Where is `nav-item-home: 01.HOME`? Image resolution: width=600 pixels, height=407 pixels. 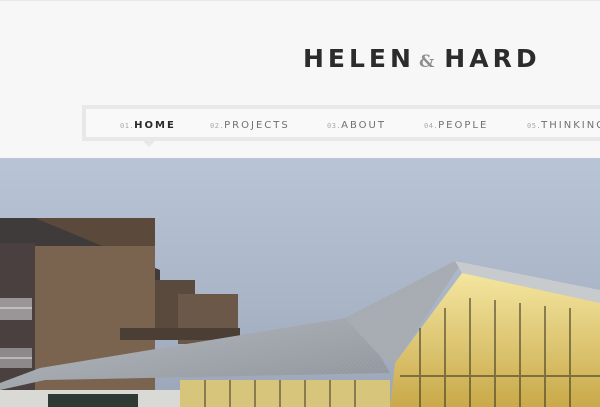 nav-item-home: 01.HOME is located at coordinates (148, 123).